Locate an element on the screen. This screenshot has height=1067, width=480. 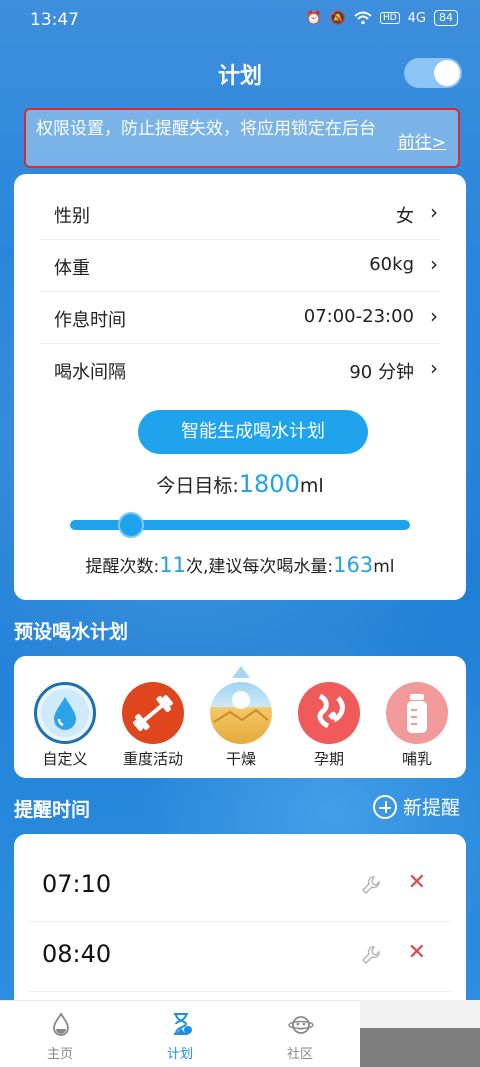
drop-home-icon is located at coordinates (61, 1024).